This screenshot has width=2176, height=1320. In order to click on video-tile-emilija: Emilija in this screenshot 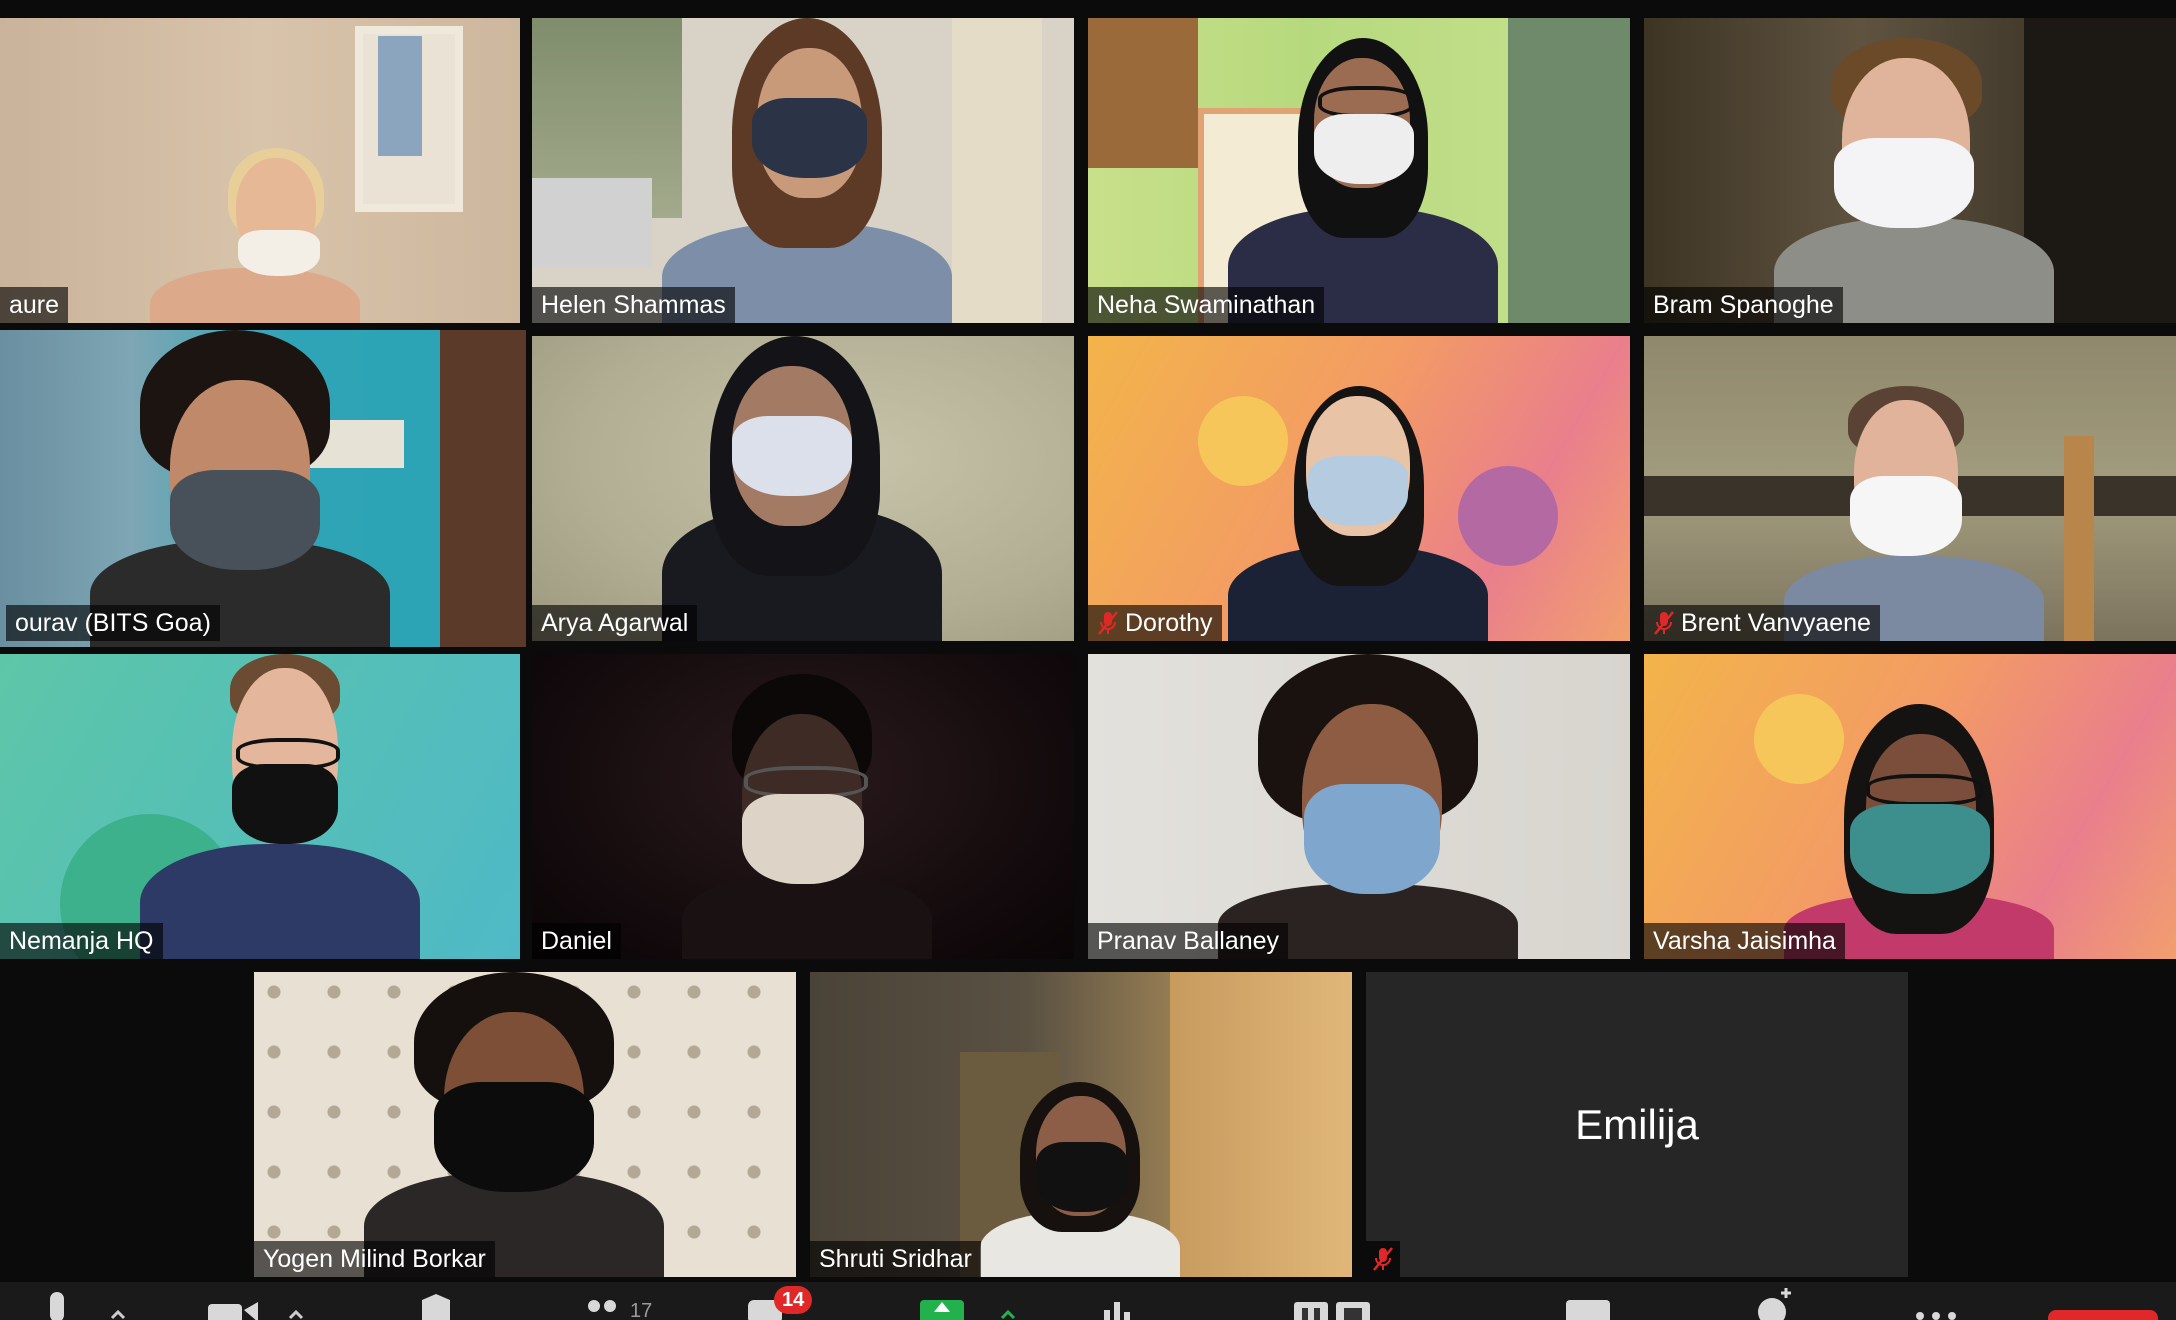, I will do `click(1637, 1124)`.